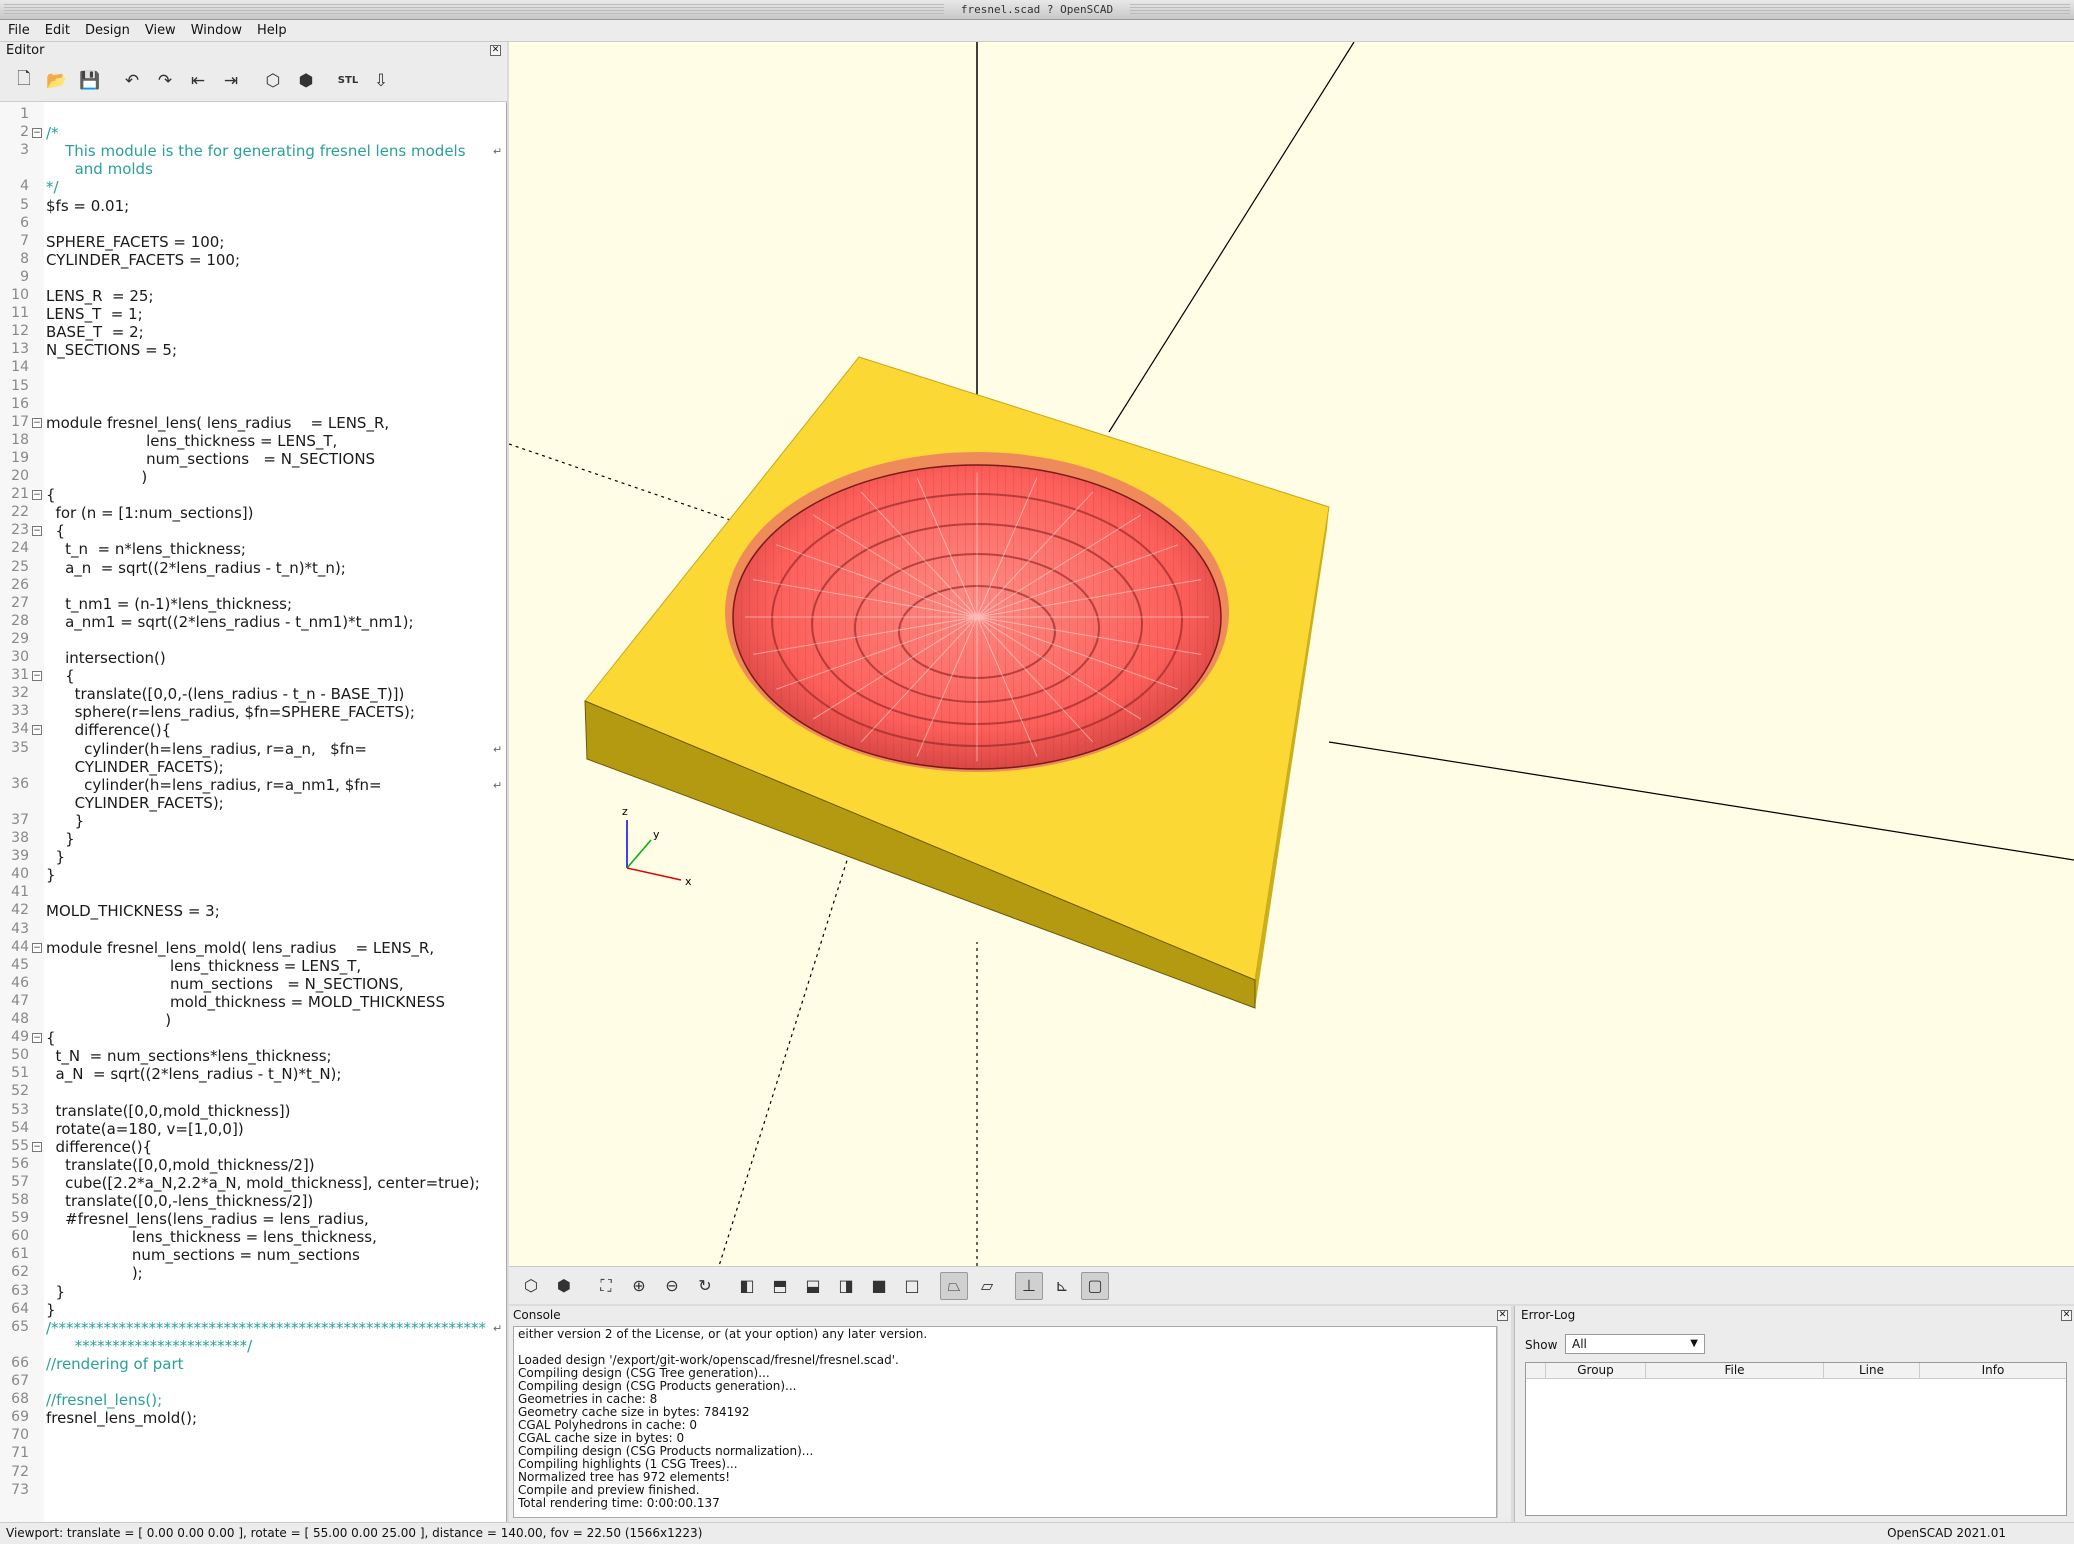 This screenshot has height=1544, width=2074. I want to click on code-line: CYLINDER_FACETS);, so click(135, 766).